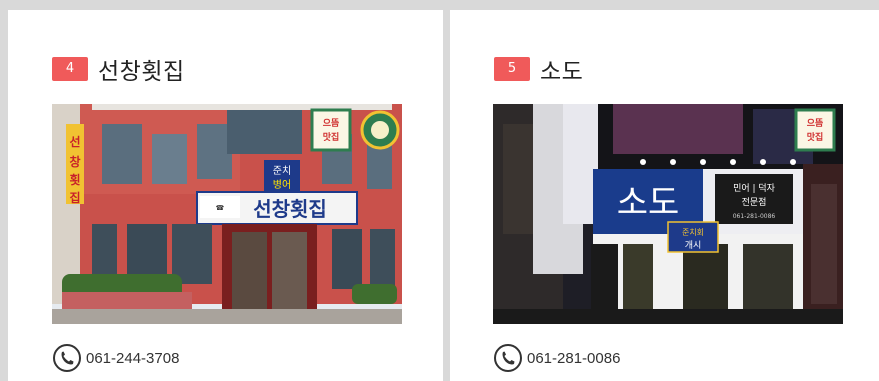 The height and width of the screenshot is (381, 879). What do you see at coordinates (74, 179) in the screenshot?
I see `side-sign-text-3: 횟` at bounding box center [74, 179].